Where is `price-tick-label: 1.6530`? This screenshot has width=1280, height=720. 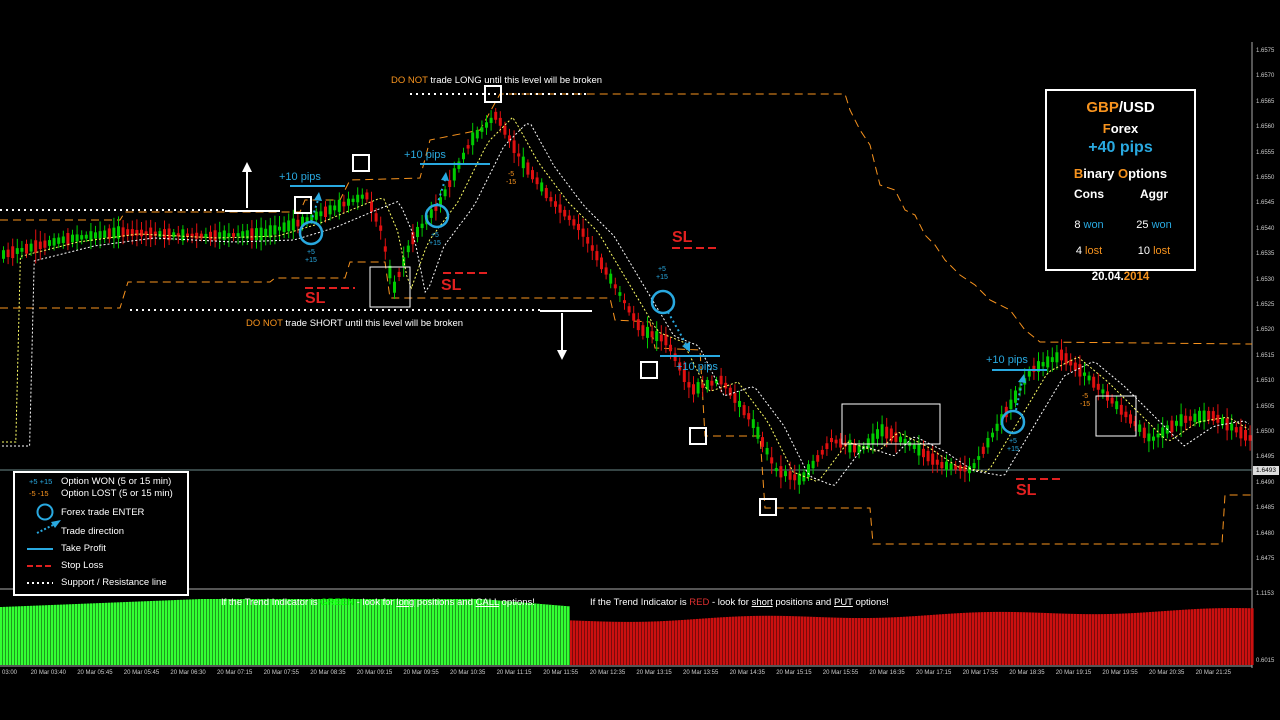
price-tick-label: 1.6530 is located at coordinates (1265, 279).